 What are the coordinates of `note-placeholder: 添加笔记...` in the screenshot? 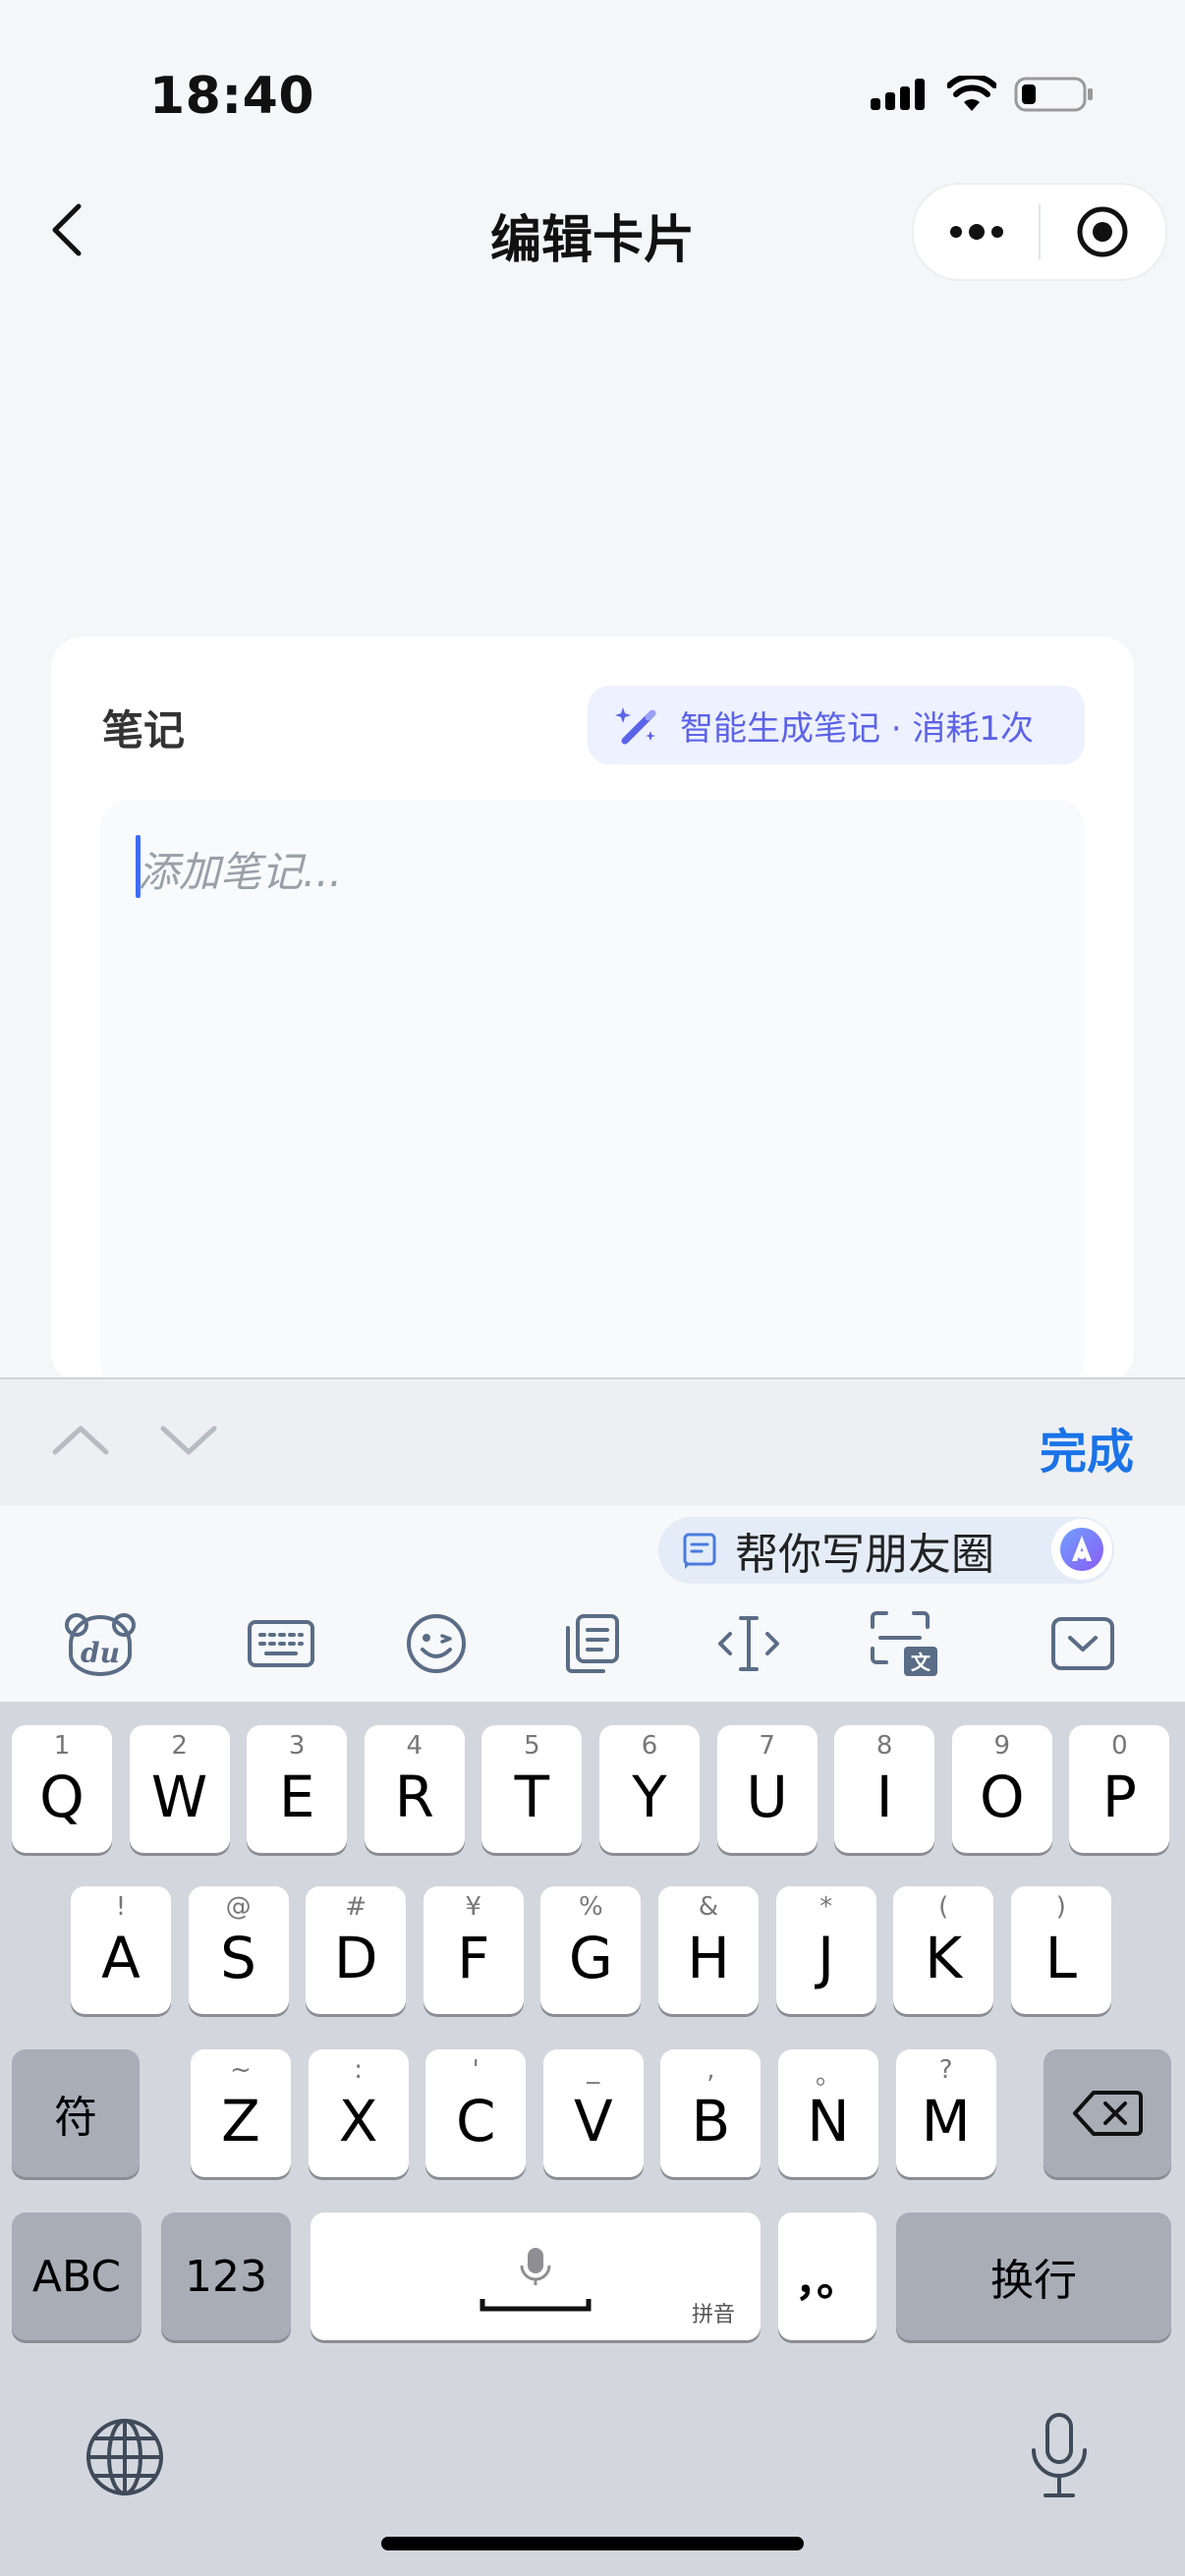 It's located at (241, 872).